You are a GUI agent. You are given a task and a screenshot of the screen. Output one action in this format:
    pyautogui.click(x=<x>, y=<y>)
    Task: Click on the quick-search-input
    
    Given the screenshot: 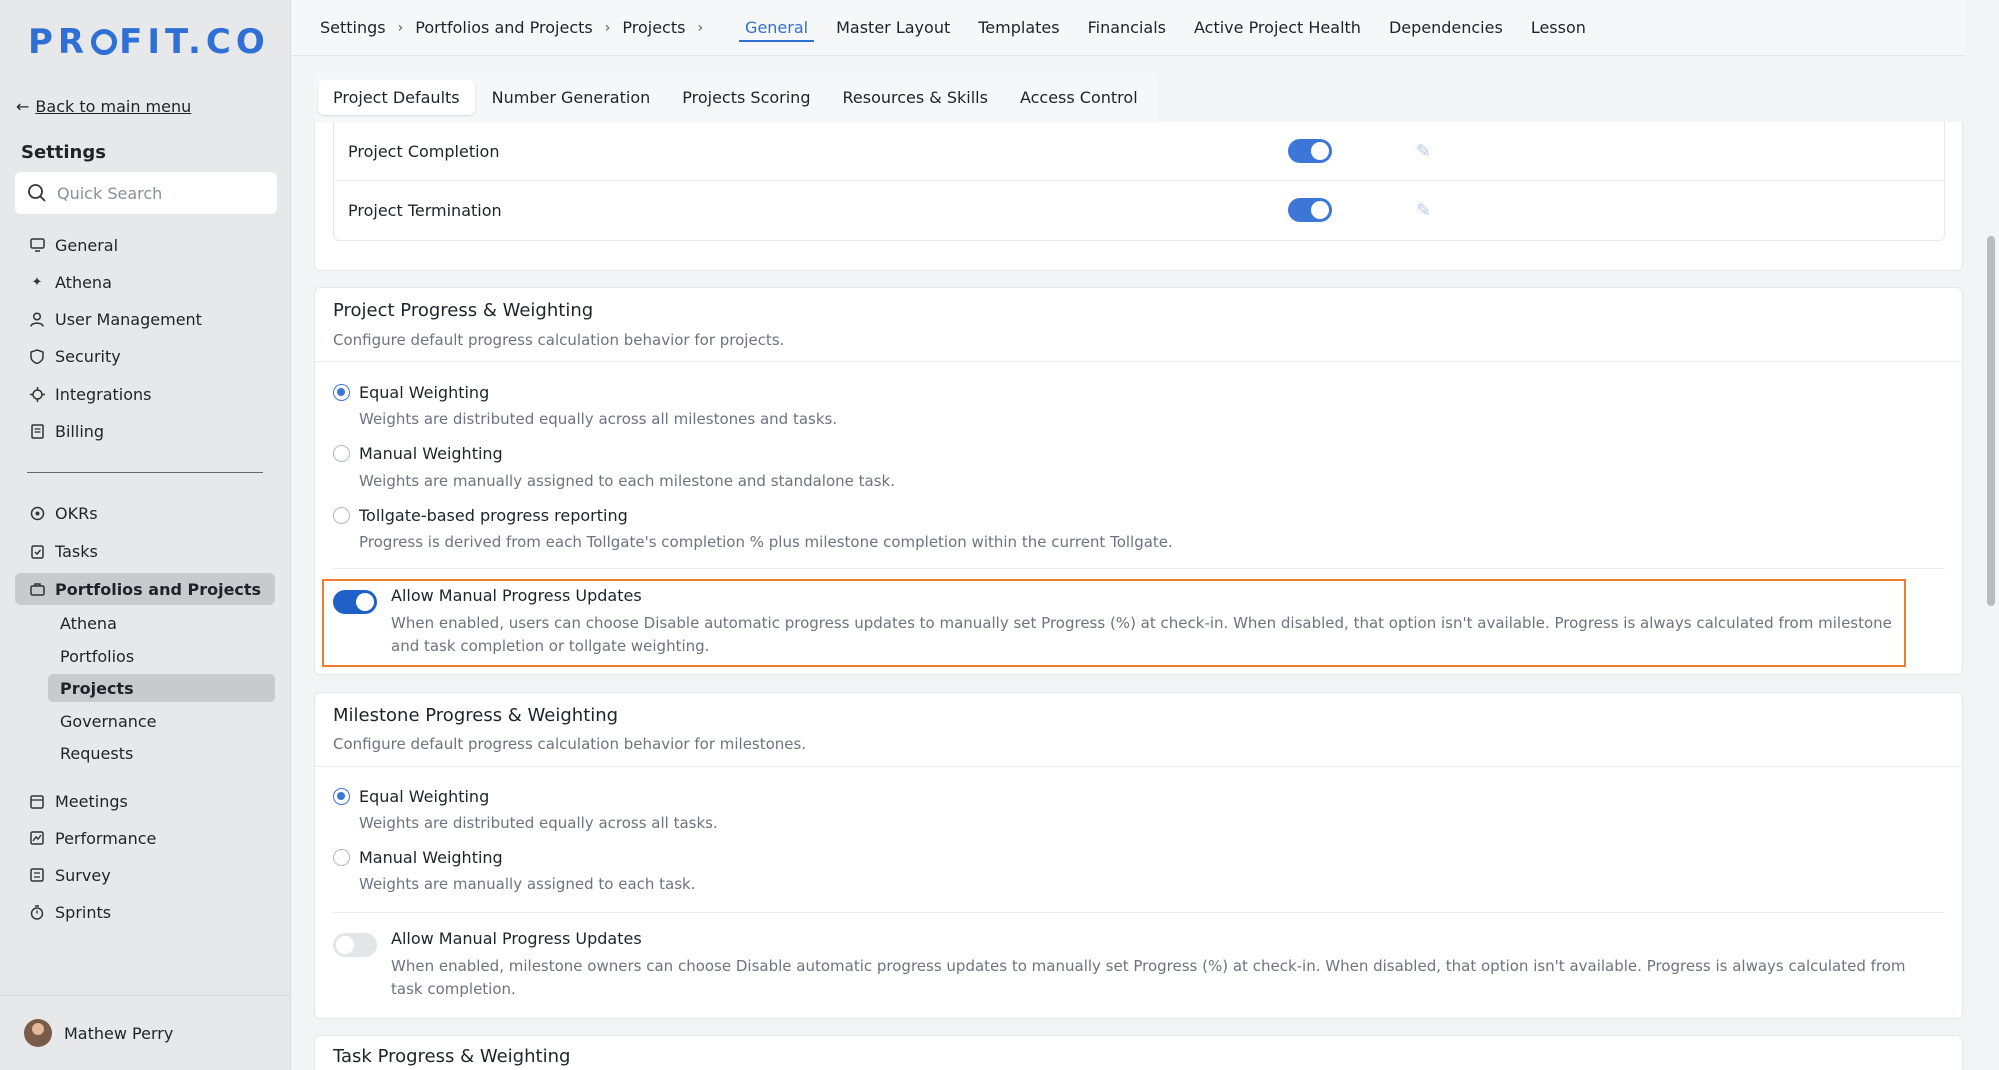 What is the action you would take?
    pyautogui.click(x=157, y=193)
    